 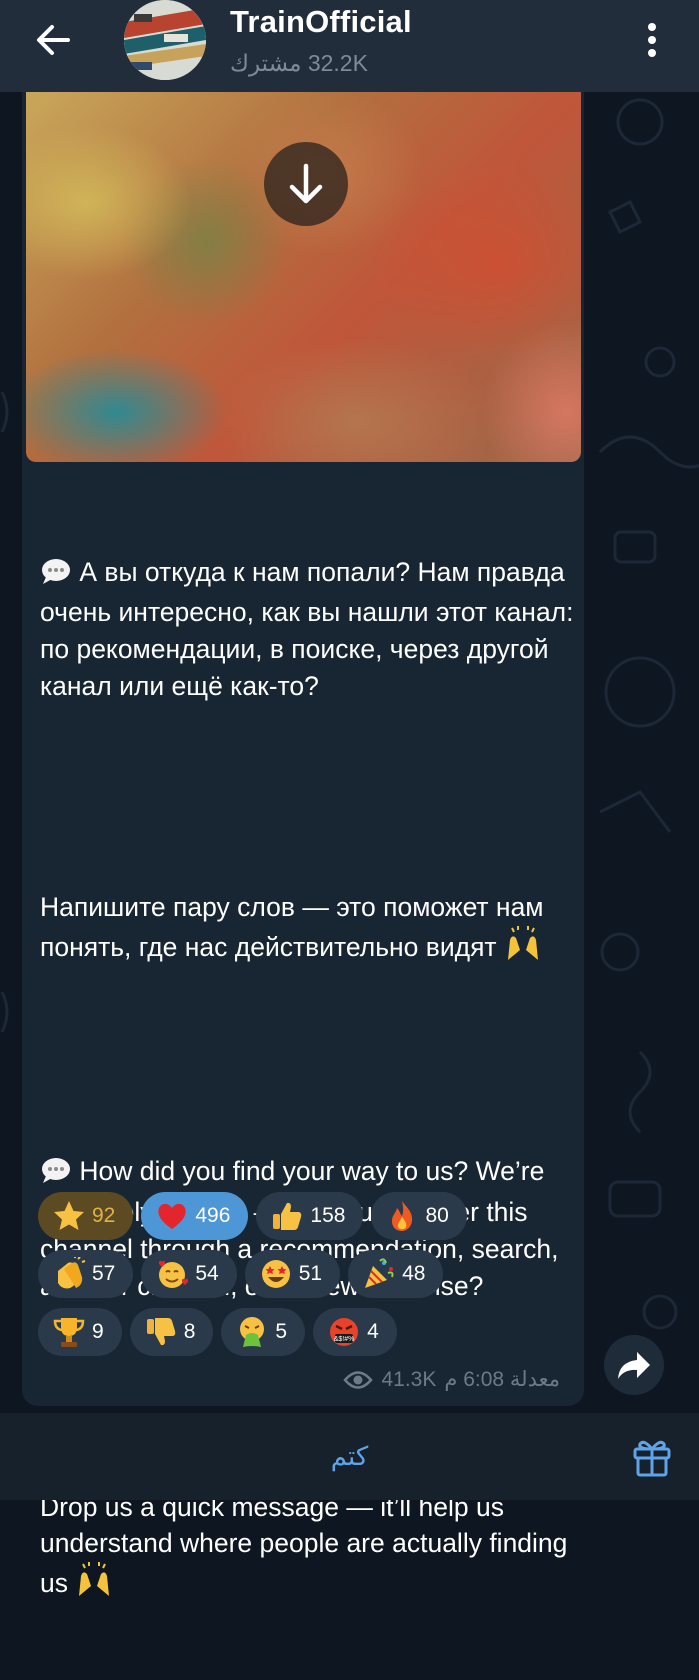 I want to click on forward-button, so click(x=634, y=1365).